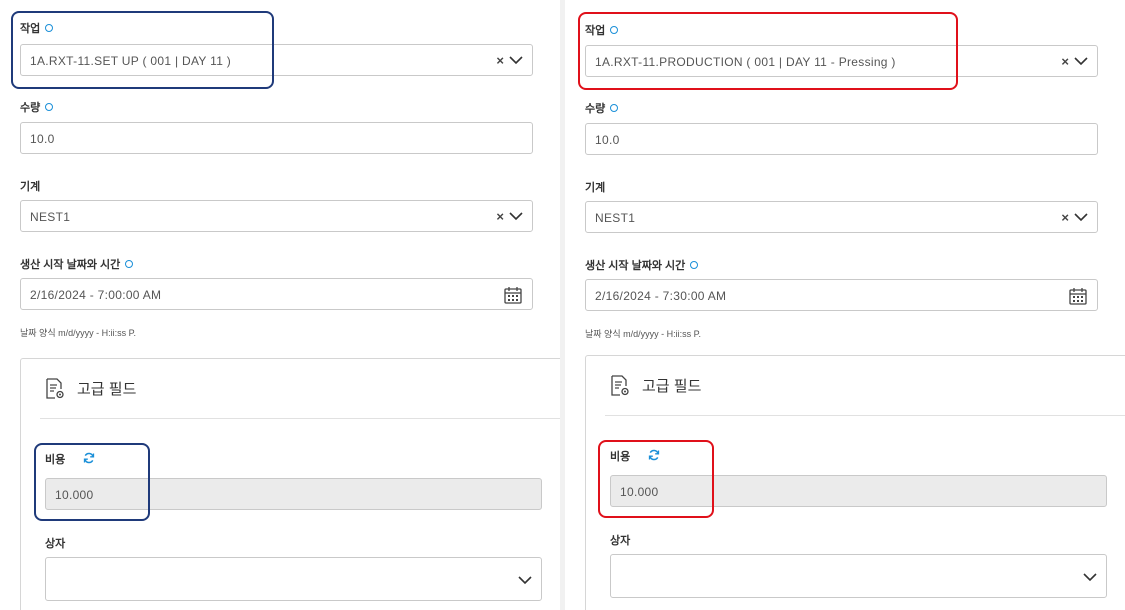  Describe the element at coordinates (276, 60) in the screenshot. I see `task-select: 1A.RXT-11.SET UP ( 001 | DAY 11 ) ×` at that location.